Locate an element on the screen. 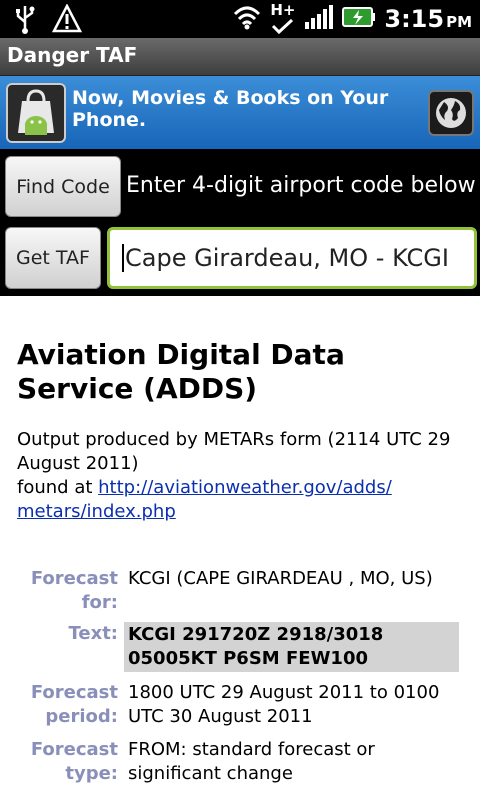 Image resolution: width=480 pixels, height=800 pixels. forecast-period-label: Forecast period: is located at coordinates (74, 704).